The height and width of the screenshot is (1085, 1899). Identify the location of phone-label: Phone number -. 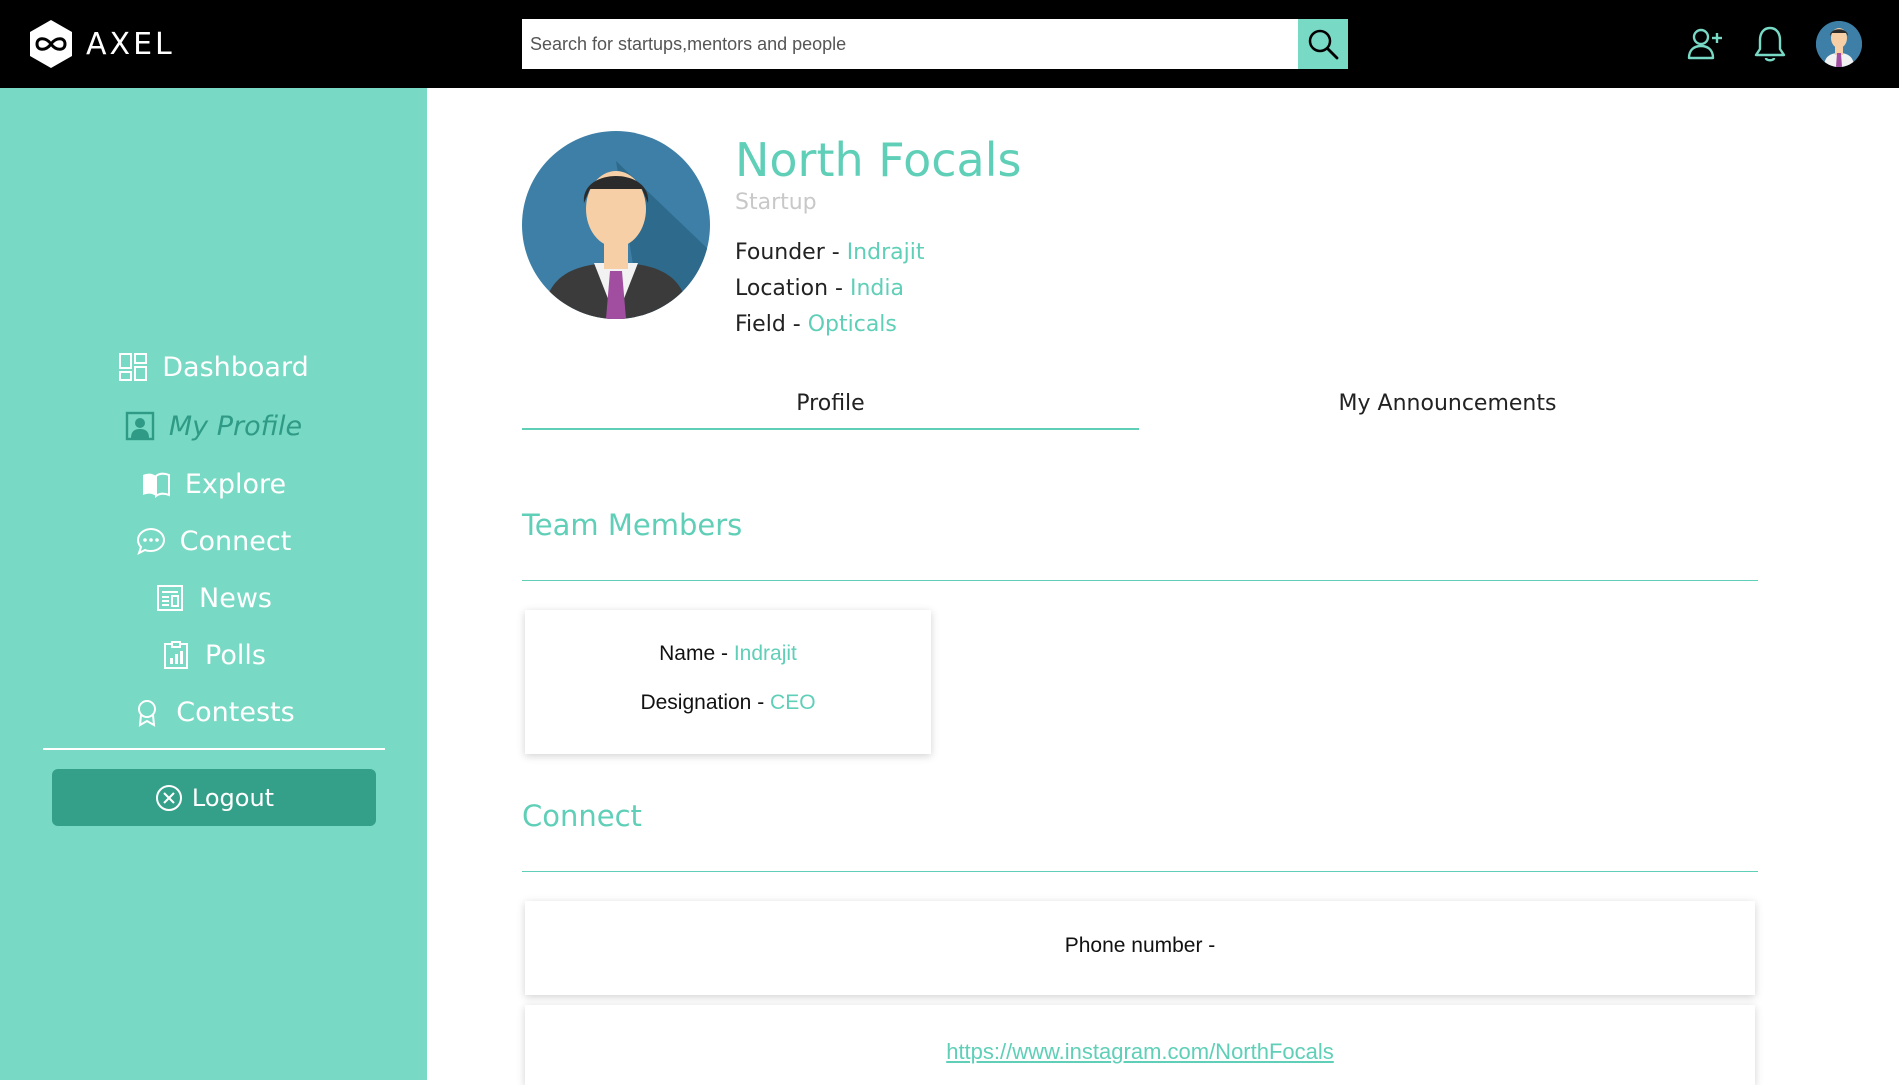
(1140, 945).